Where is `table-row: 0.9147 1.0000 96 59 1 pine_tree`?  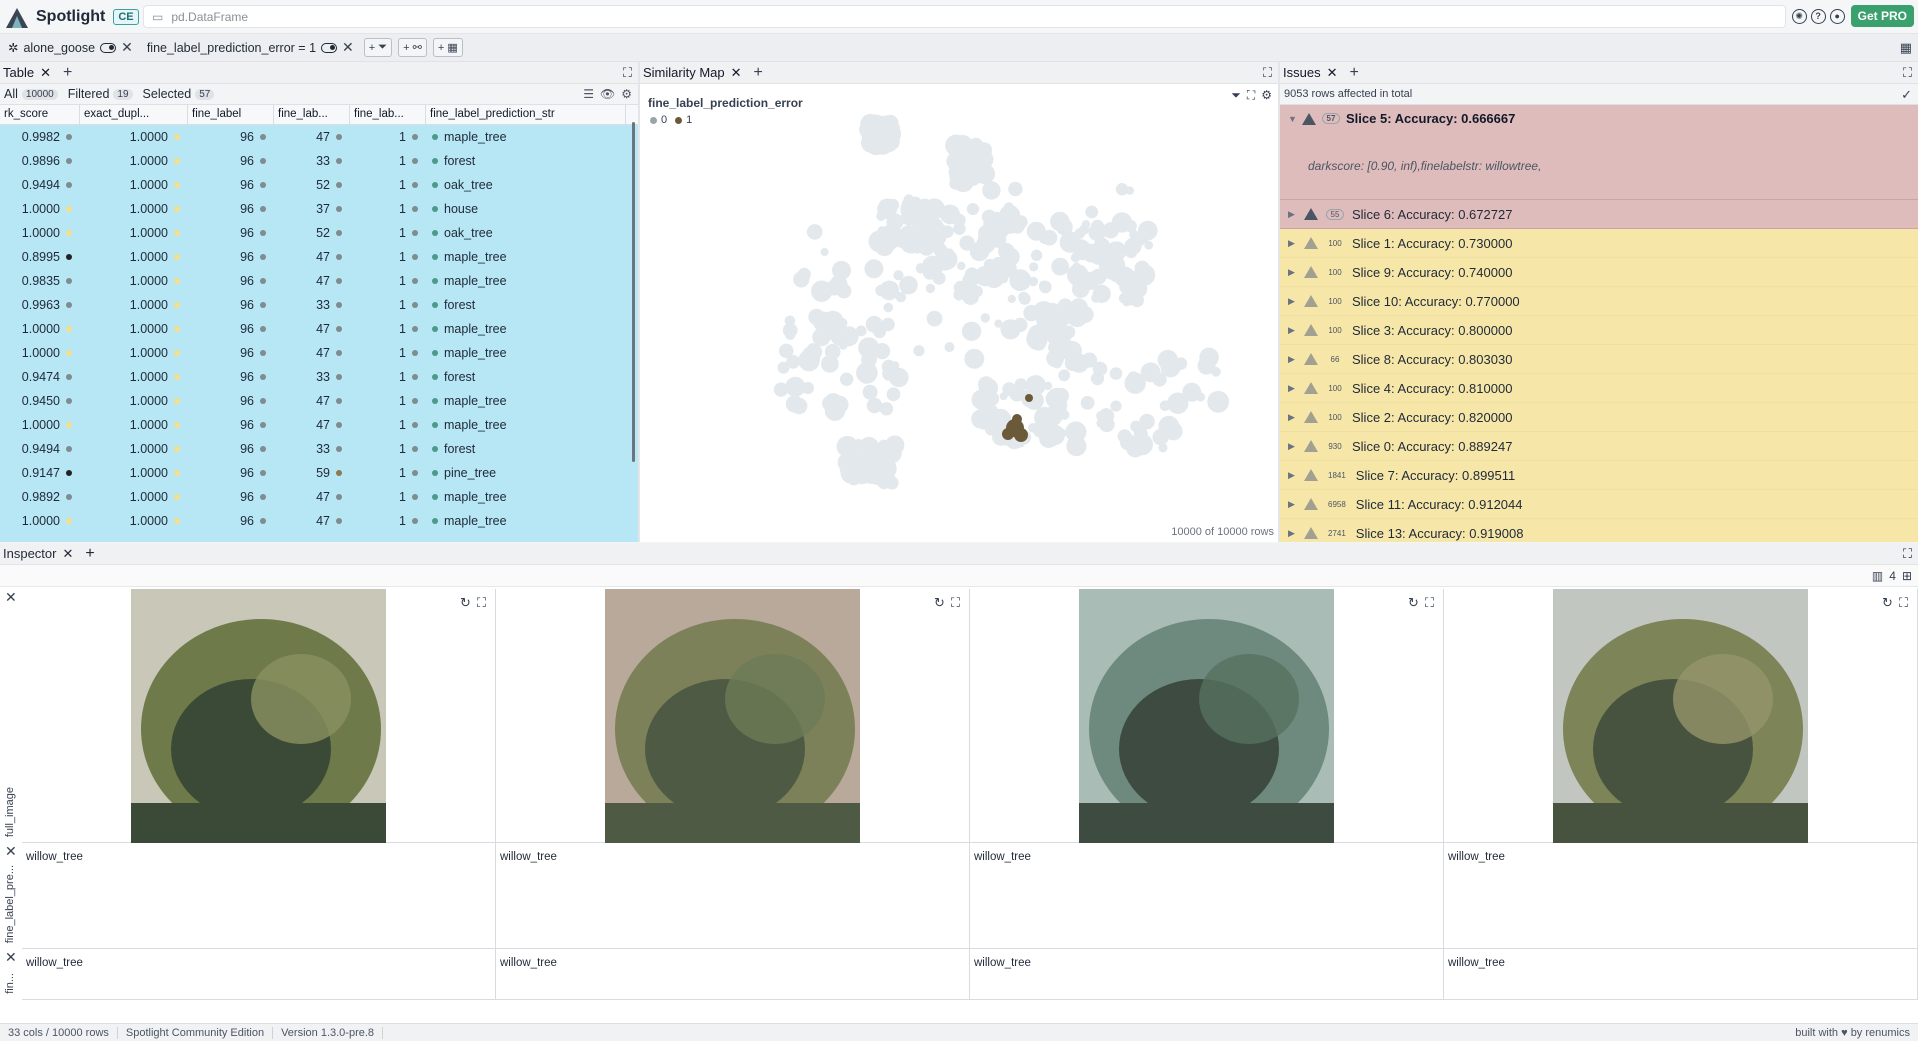 table-row: 0.9147 1.0000 96 59 1 pine_tree is located at coordinates (319, 473).